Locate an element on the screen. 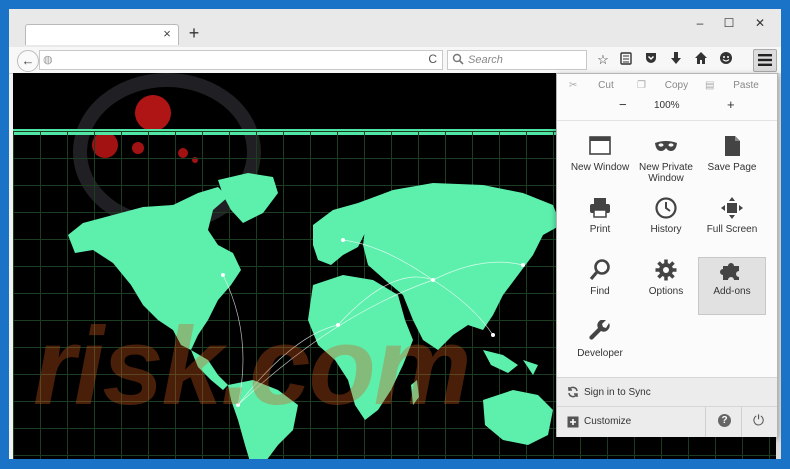 This screenshot has height=469, width=790. hello-smiley-icon is located at coordinates (726, 60).